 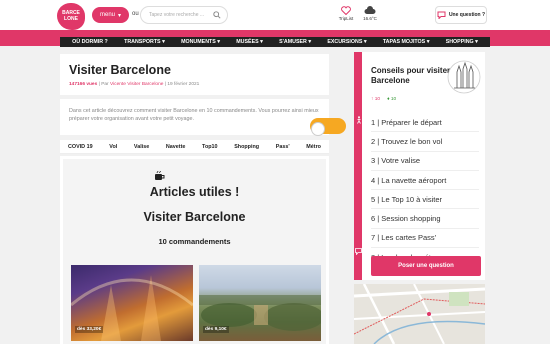 What do you see at coordinates (391, 99) in the screenshot?
I see `vote-down: ♦ 10` at bounding box center [391, 99].